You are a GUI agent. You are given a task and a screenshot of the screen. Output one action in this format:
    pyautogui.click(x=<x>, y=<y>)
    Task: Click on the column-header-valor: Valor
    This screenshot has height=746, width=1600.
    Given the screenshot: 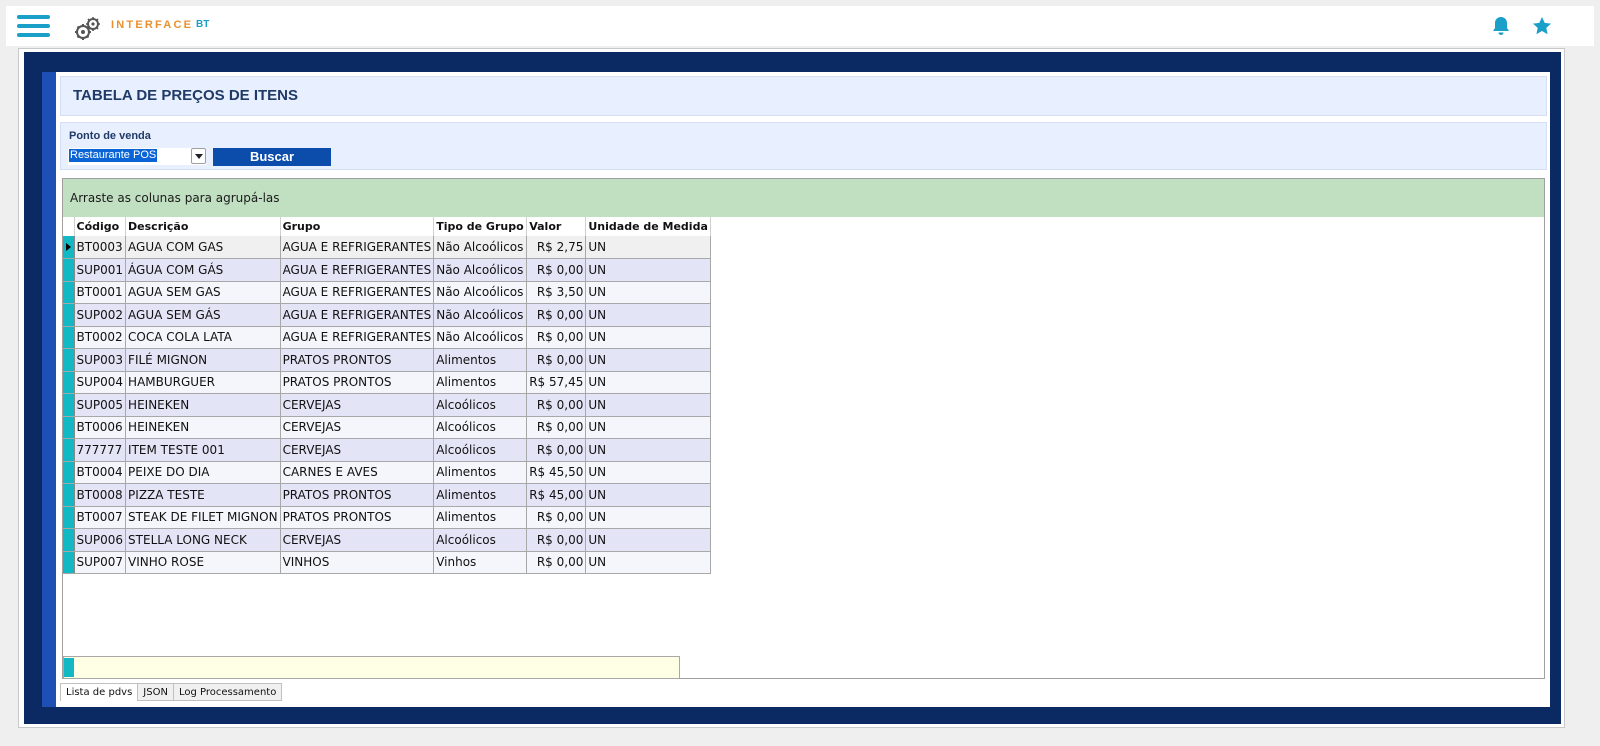 What is the action you would take?
    pyautogui.click(x=556, y=226)
    